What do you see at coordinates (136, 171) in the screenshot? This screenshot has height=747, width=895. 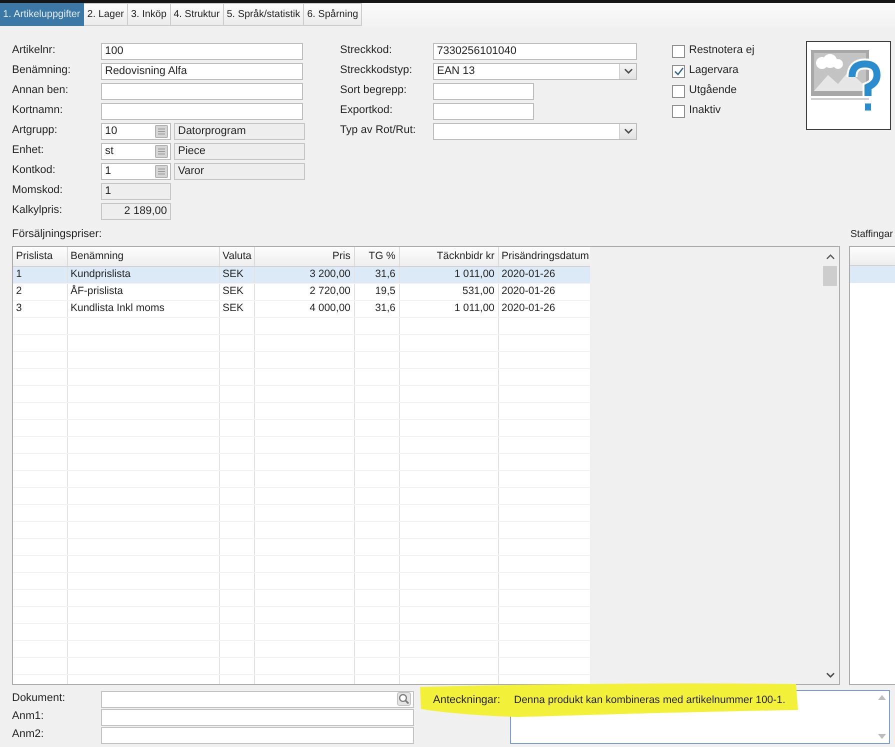 I see `code-field: 1` at bounding box center [136, 171].